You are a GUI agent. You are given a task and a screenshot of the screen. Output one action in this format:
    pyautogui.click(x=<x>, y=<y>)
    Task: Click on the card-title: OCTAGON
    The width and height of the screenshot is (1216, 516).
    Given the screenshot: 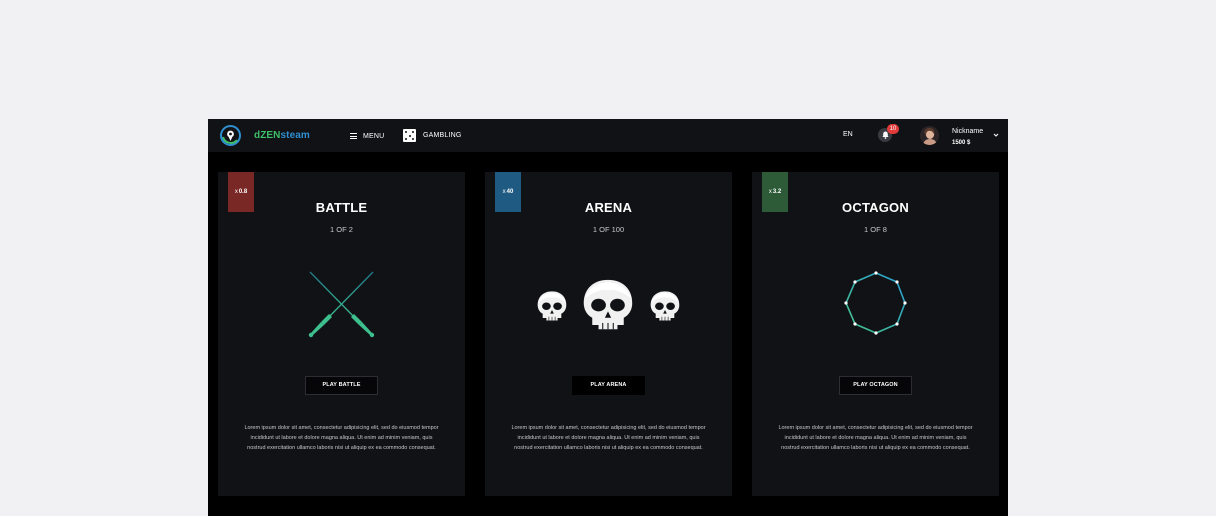 What is the action you would take?
    pyautogui.click(x=875, y=207)
    